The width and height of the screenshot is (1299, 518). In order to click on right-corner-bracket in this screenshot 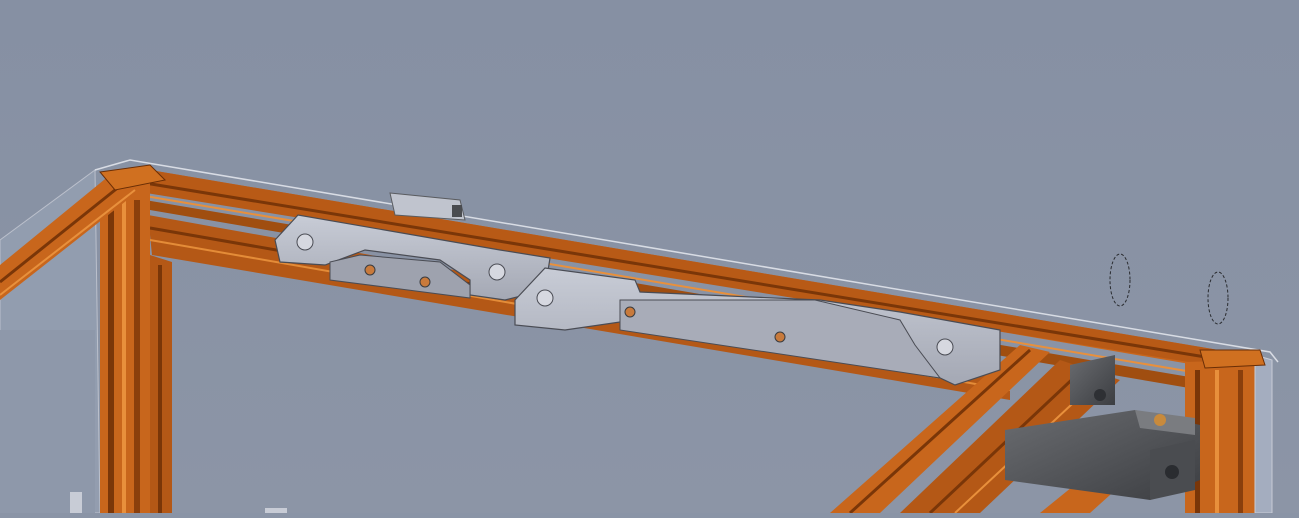, I will do `click(1232, 359)`.